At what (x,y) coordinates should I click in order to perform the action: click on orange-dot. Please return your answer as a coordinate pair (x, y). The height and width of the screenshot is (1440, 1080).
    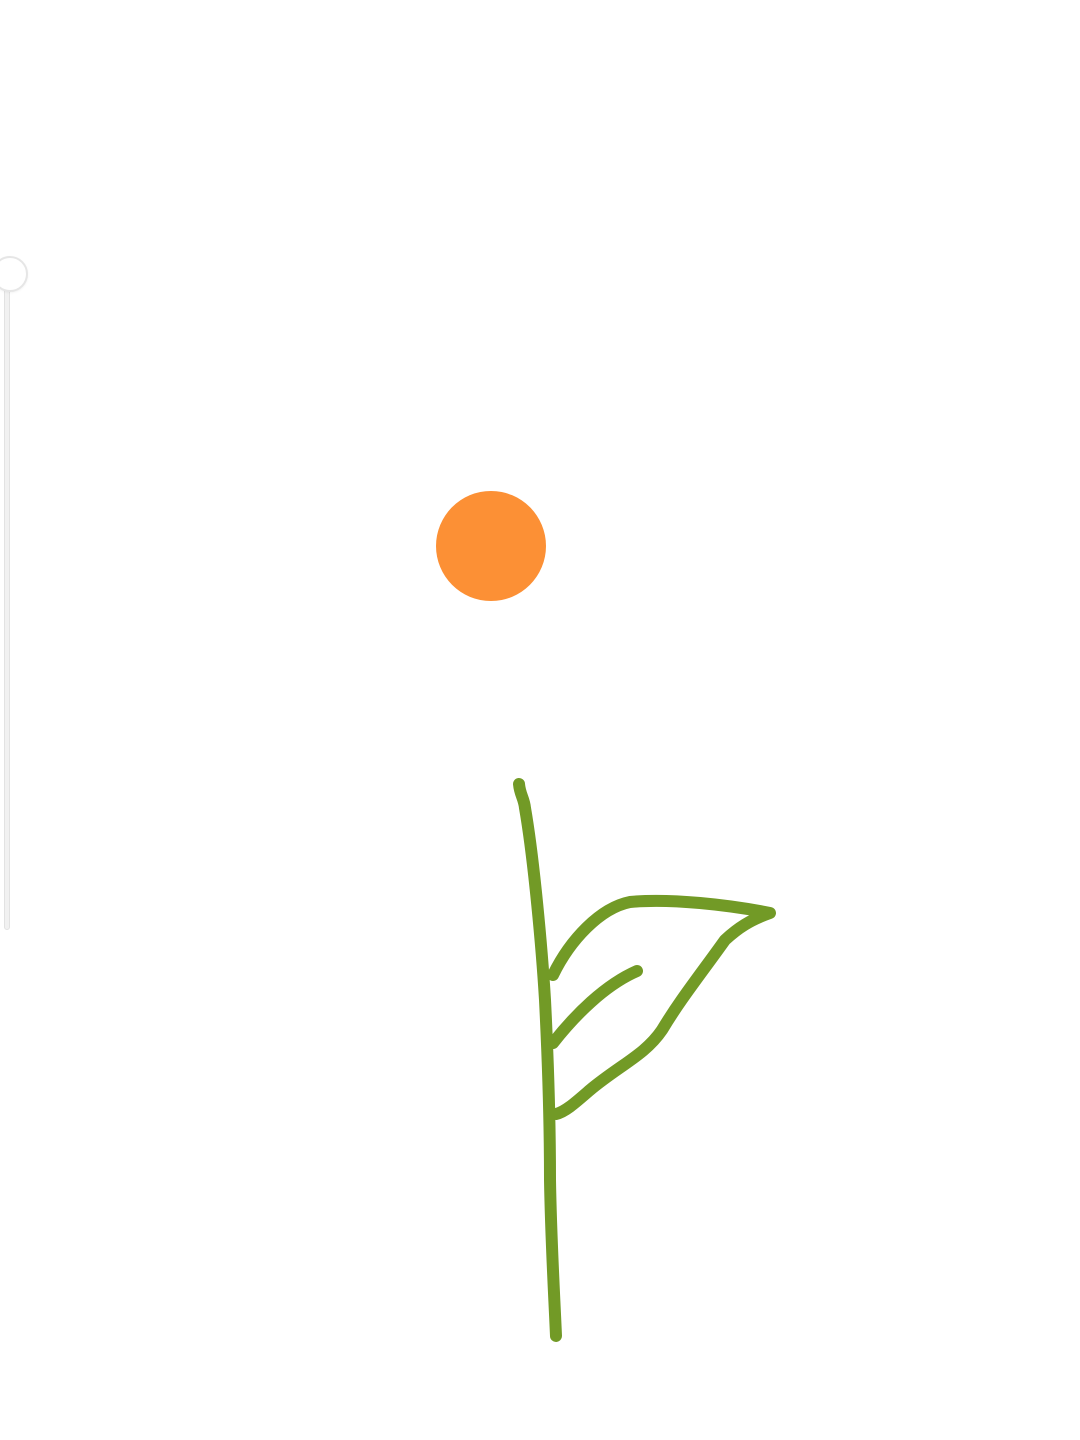
    Looking at the image, I should click on (491, 546).